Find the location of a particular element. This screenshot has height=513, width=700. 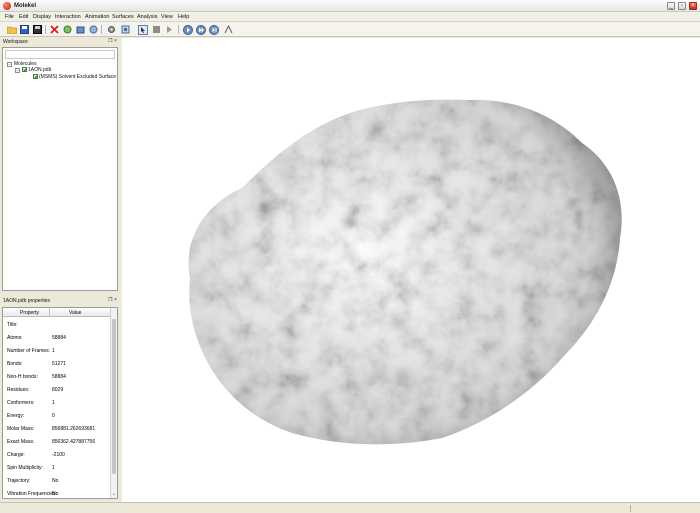

property-value: 856362.427887756 is located at coordinates (74, 442).